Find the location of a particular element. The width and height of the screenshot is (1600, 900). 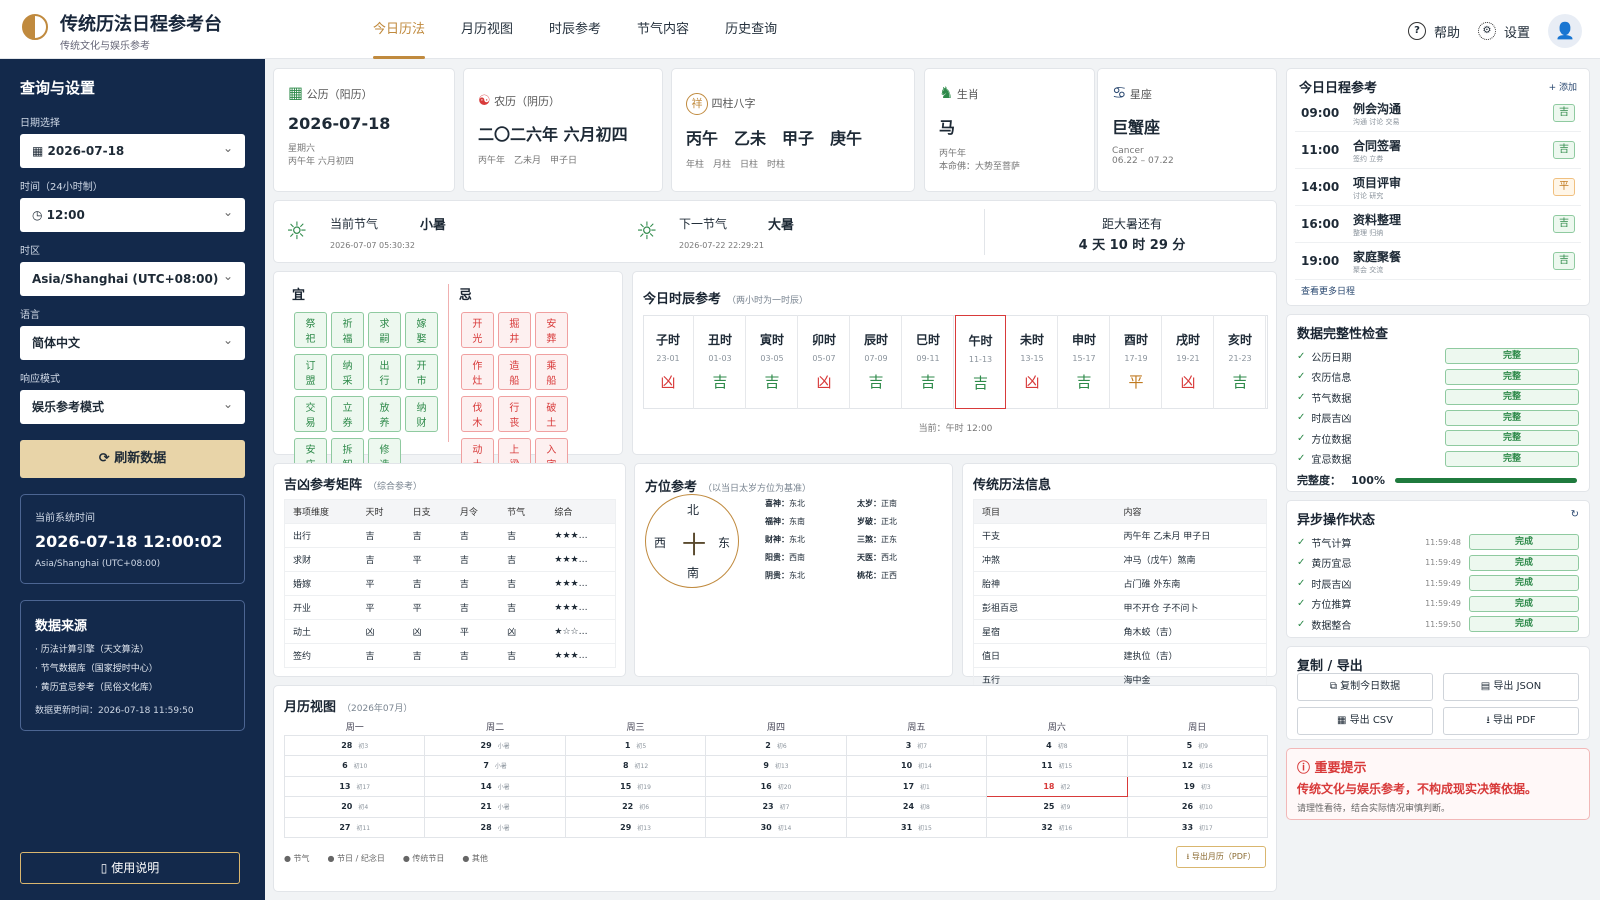

hour-cell: 午时 11-13 吉 is located at coordinates (980, 362).